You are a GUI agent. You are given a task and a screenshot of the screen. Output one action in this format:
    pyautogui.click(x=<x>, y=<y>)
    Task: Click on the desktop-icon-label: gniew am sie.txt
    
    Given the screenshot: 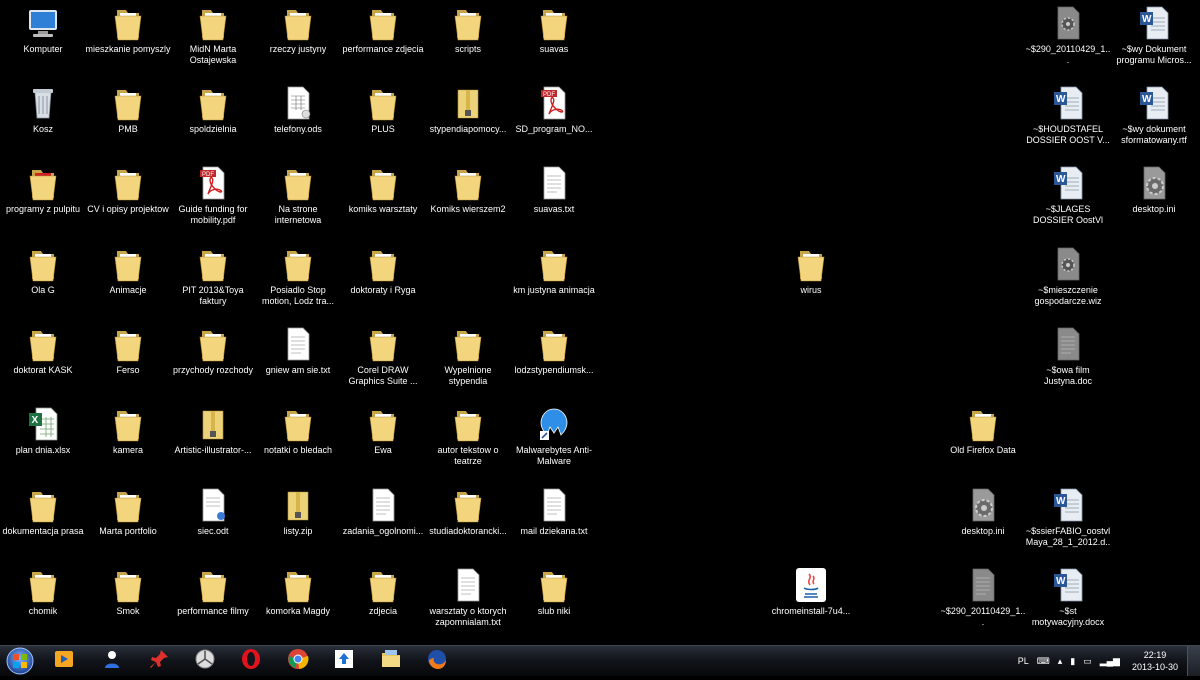 What is the action you would take?
    pyautogui.click(x=298, y=370)
    